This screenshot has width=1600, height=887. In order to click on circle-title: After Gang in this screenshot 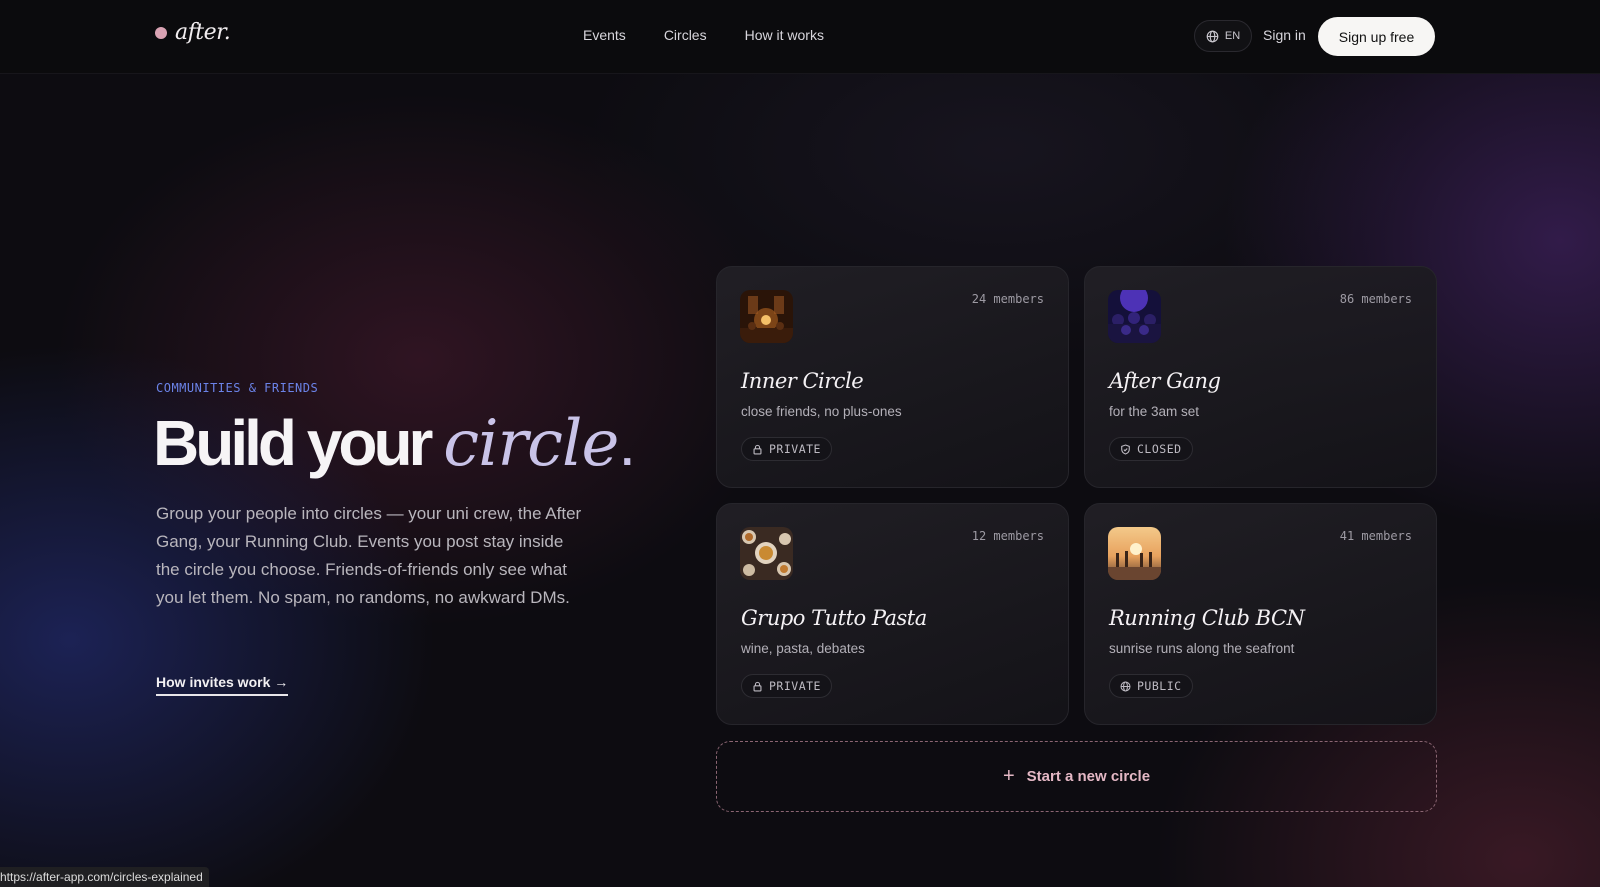, I will do `click(1165, 381)`.